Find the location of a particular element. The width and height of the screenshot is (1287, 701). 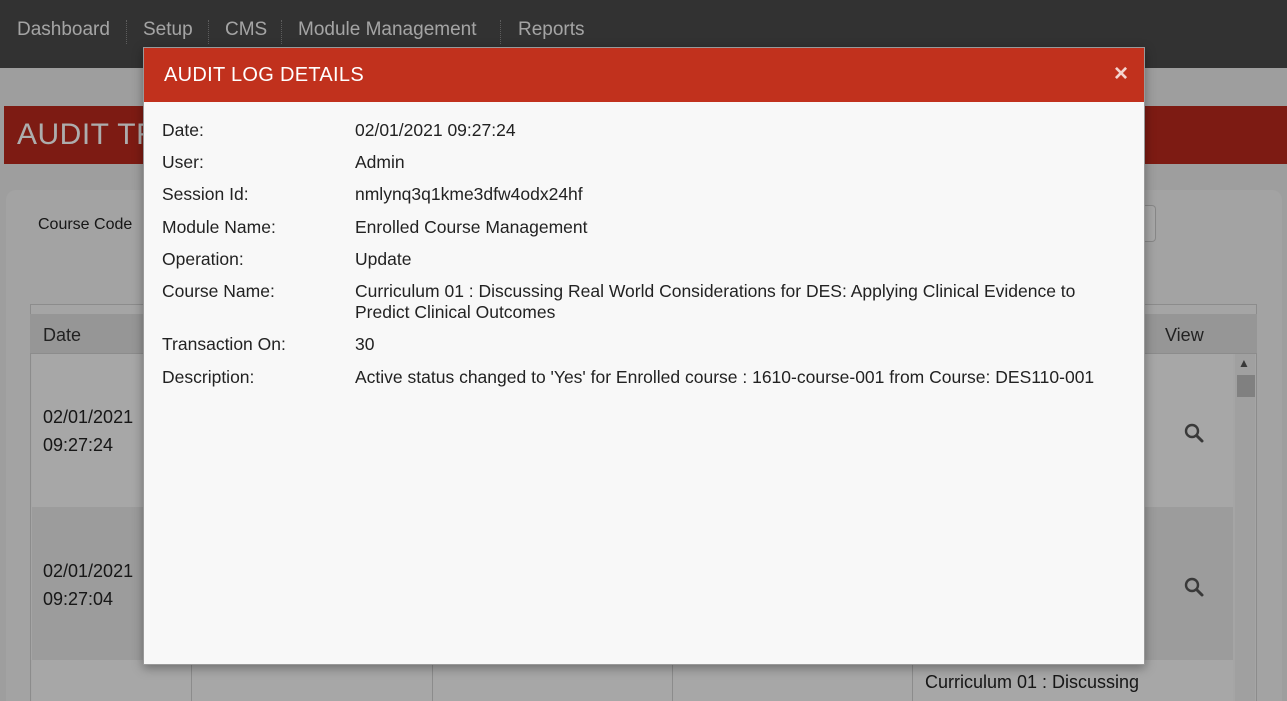

field-label-date: Date: is located at coordinates (183, 130).